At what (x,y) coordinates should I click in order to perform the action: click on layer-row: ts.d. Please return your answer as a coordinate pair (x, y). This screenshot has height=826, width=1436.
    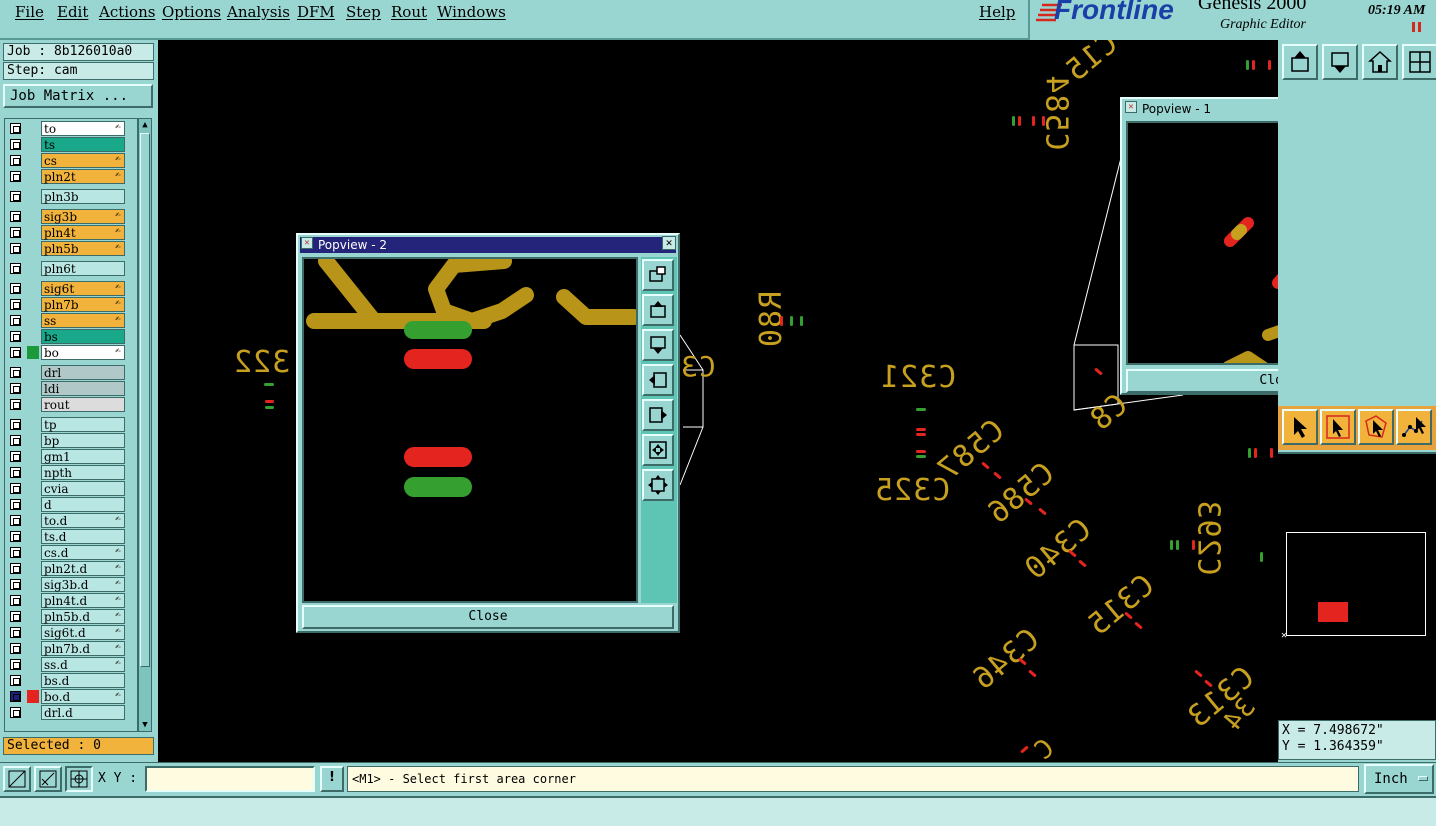
    Looking at the image, I should click on (71, 536).